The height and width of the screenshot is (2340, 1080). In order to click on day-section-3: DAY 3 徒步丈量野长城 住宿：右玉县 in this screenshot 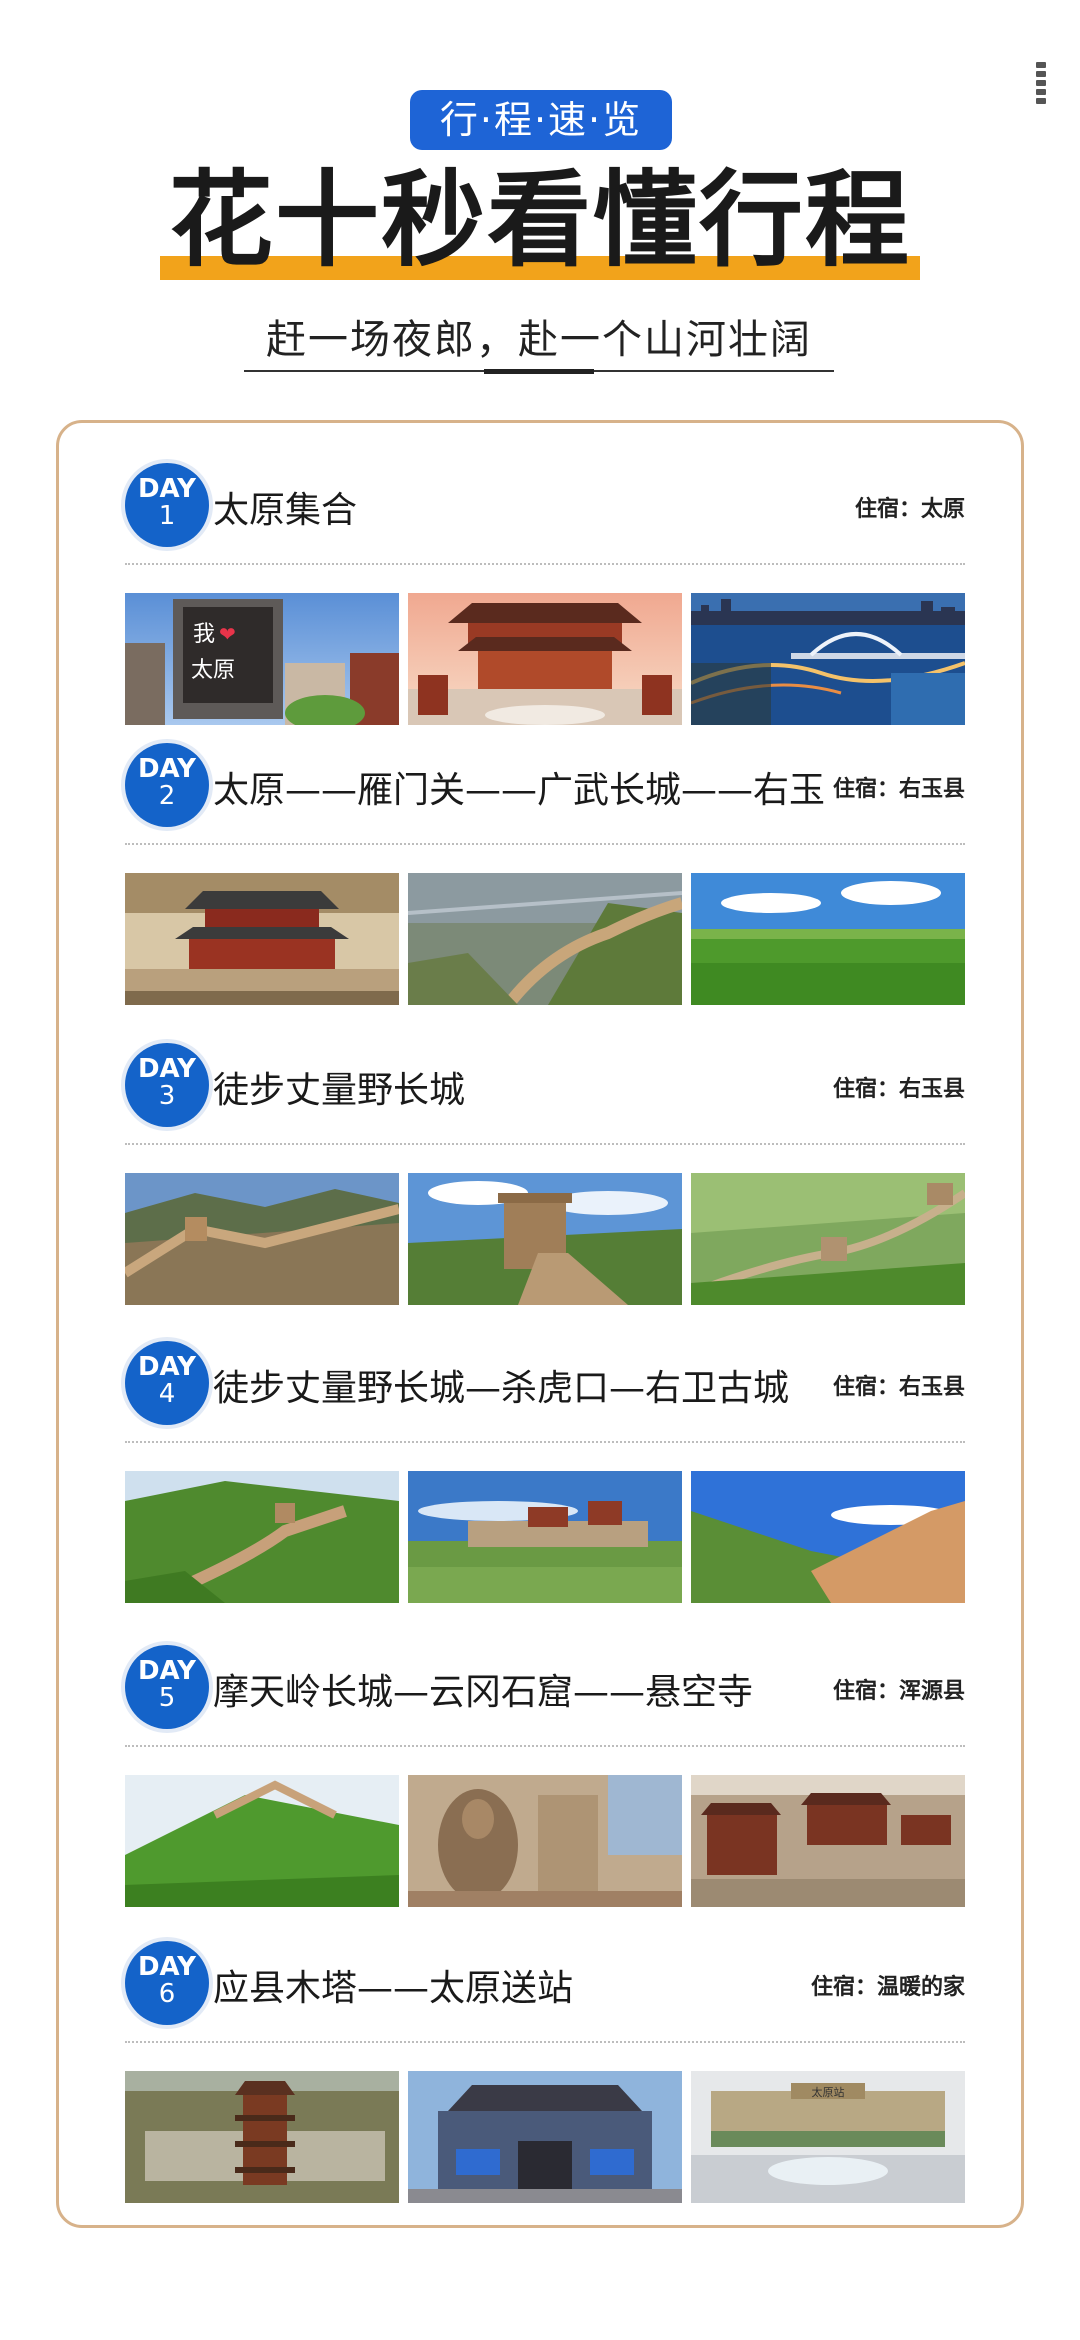, I will do `click(545, 1174)`.